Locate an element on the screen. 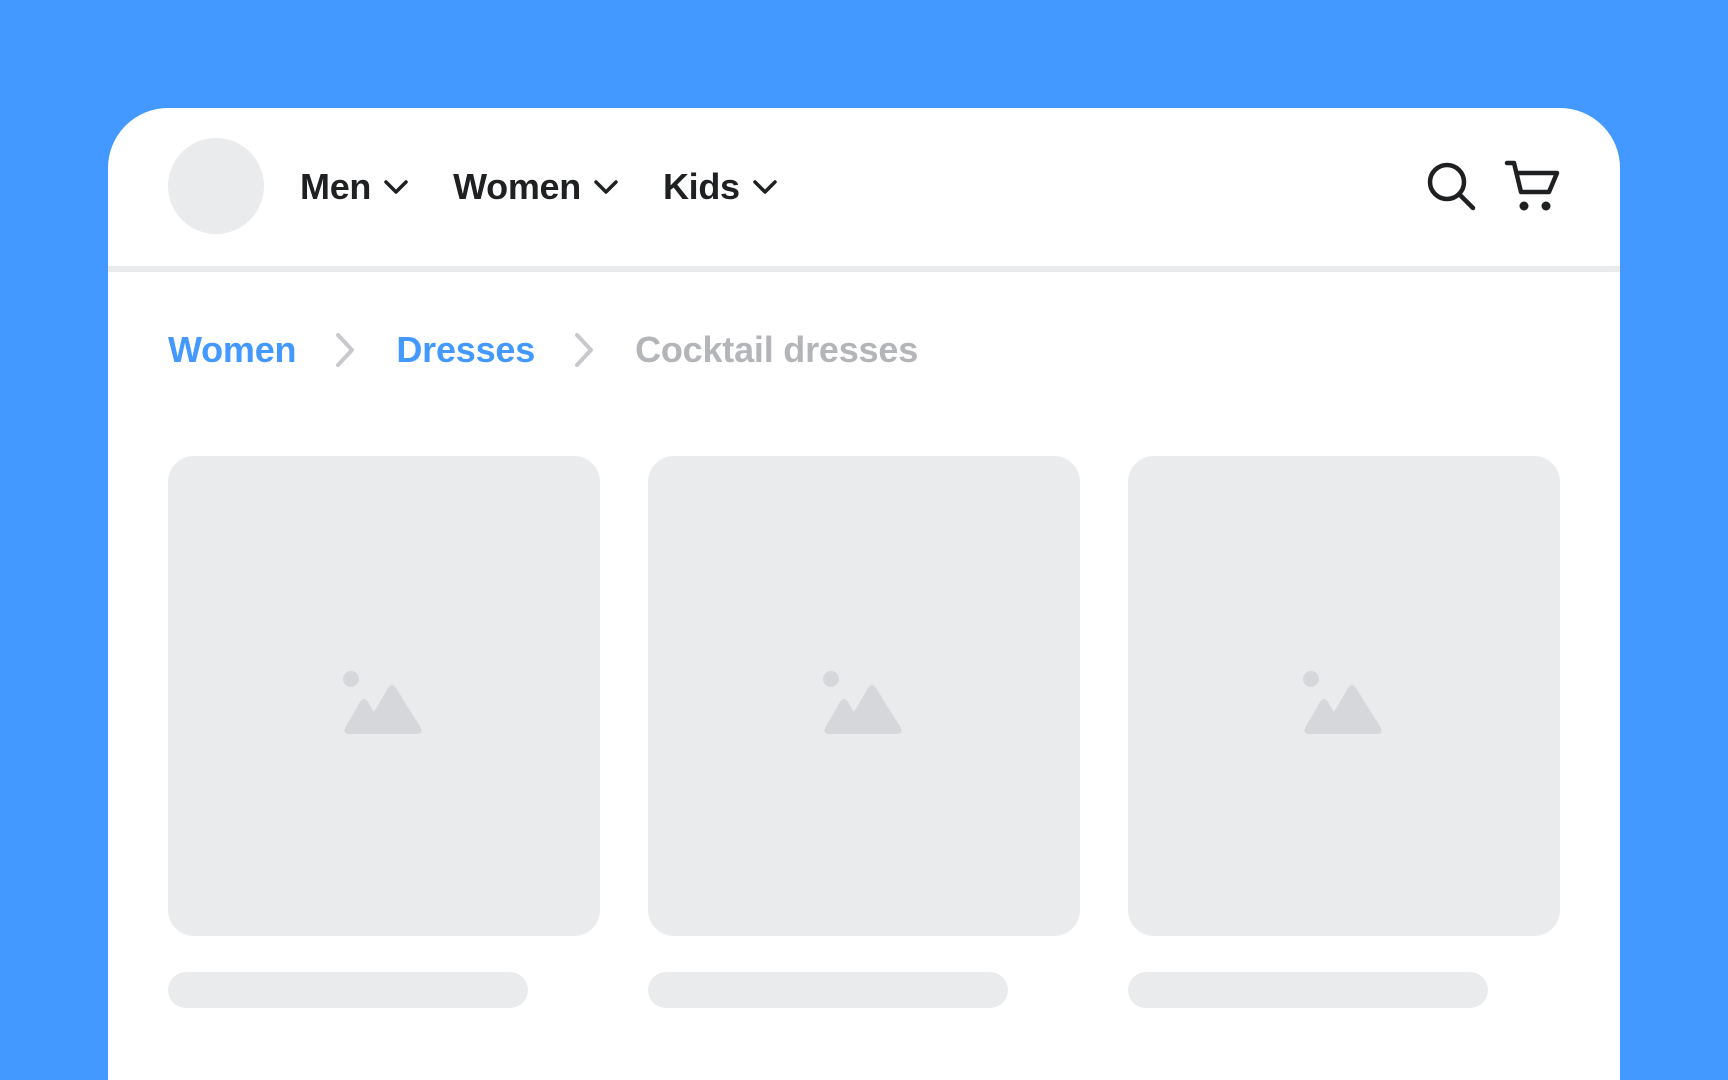  logo-placeholder is located at coordinates (216, 186).